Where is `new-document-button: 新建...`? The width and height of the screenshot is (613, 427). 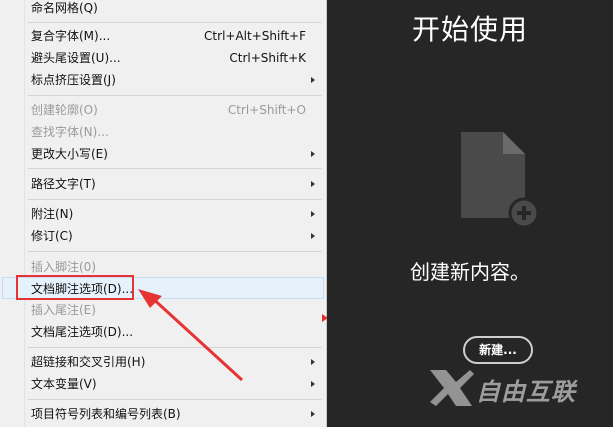
new-document-button: 新建... is located at coordinates (498, 350).